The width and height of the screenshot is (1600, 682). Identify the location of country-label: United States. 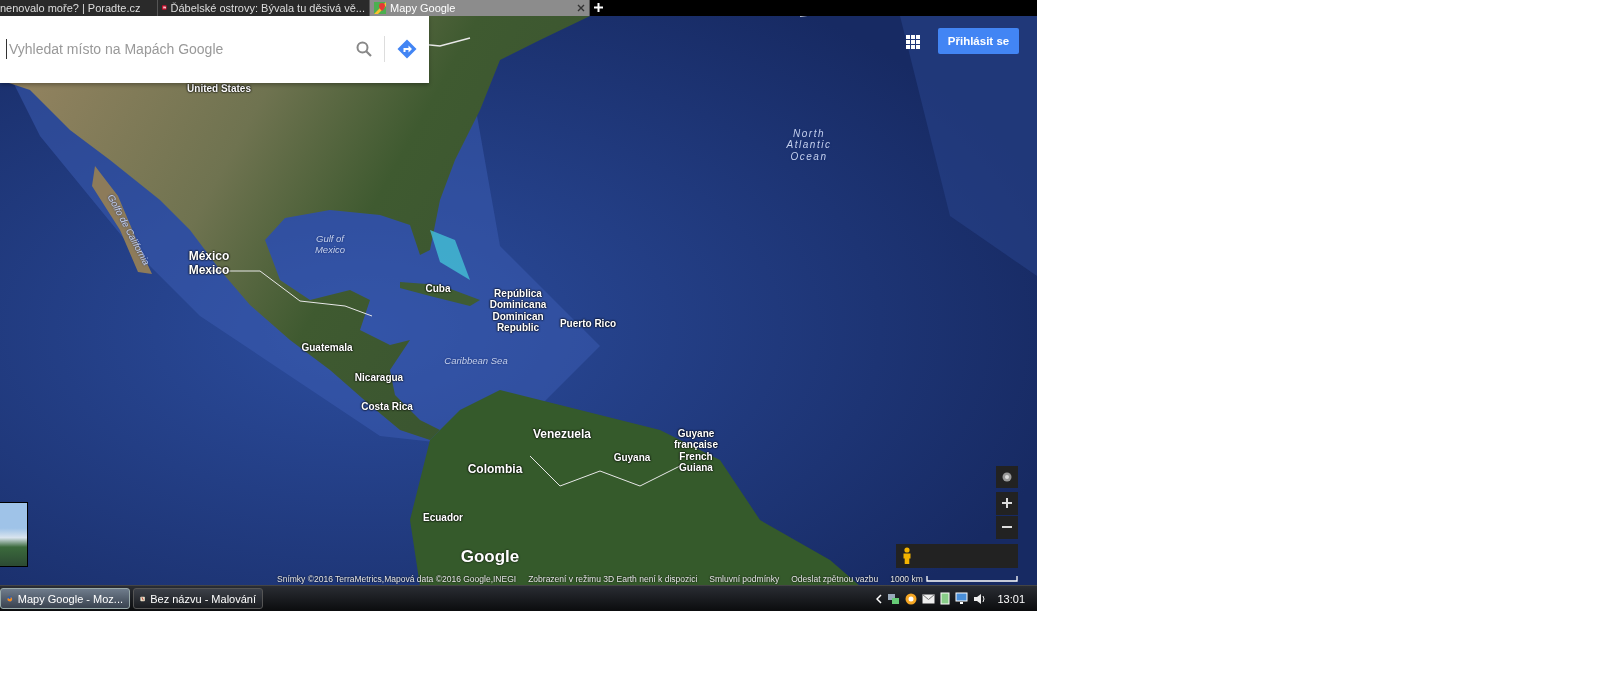
(219, 89).